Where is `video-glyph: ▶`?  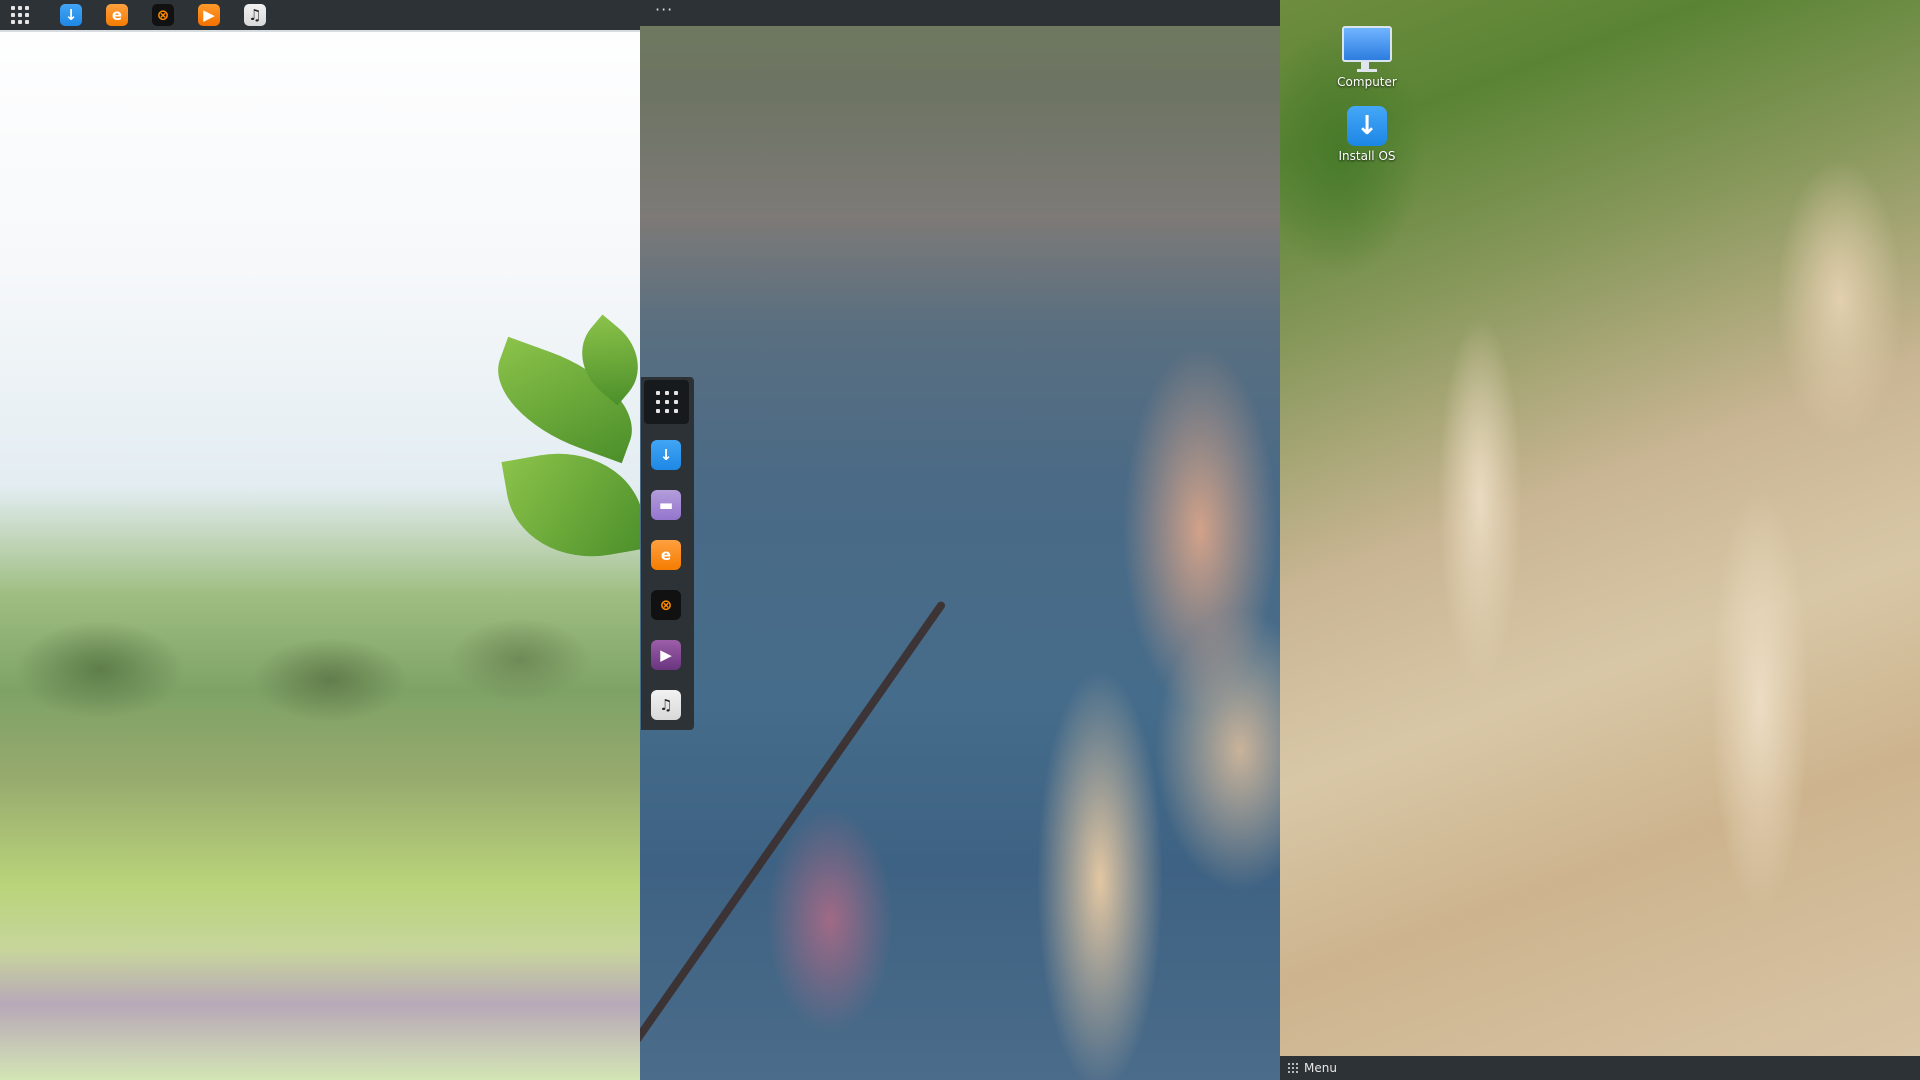 video-glyph: ▶ is located at coordinates (666, 654).